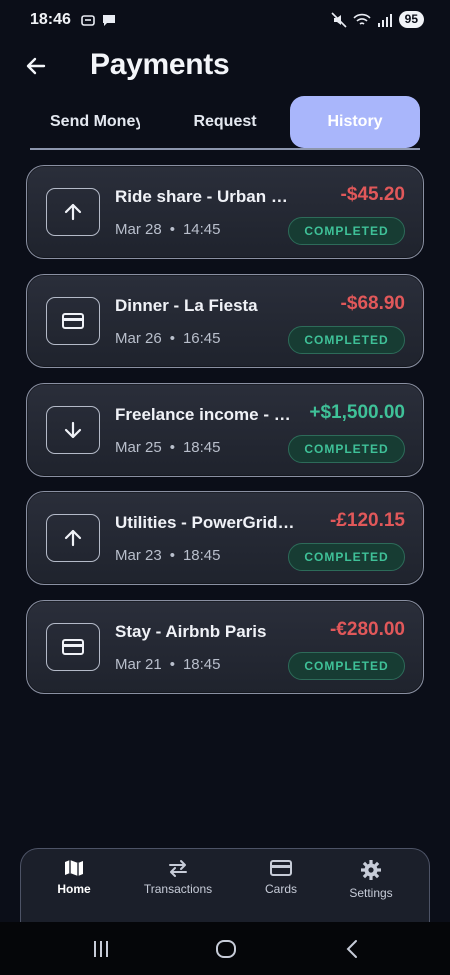 The image size is (450, 975). I want to click on tab-request: Request, so click(225, 122).